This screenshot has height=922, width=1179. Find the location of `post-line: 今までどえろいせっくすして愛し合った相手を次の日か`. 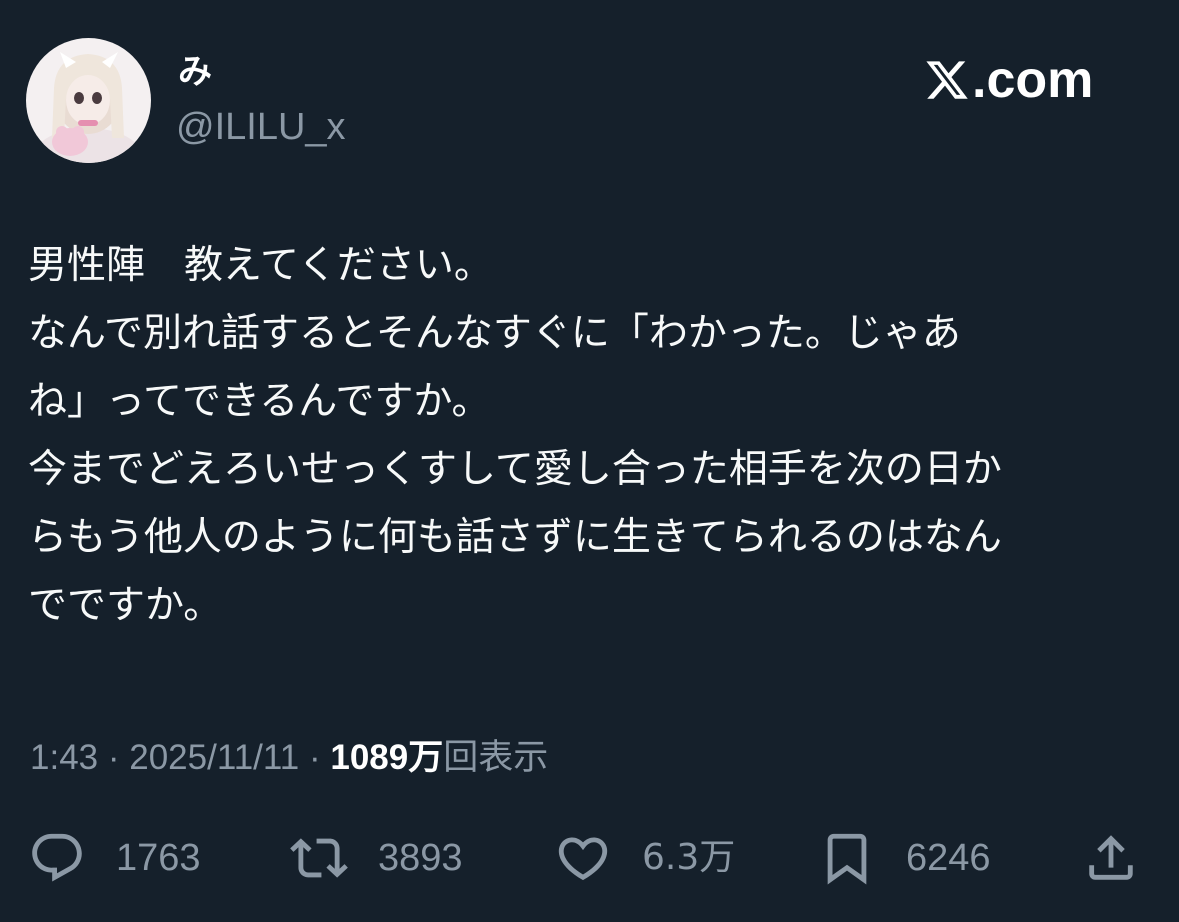

post-line: 今までどえろいせっくすして愛し合った相手を次の日か is located at coordinates (515, 469).